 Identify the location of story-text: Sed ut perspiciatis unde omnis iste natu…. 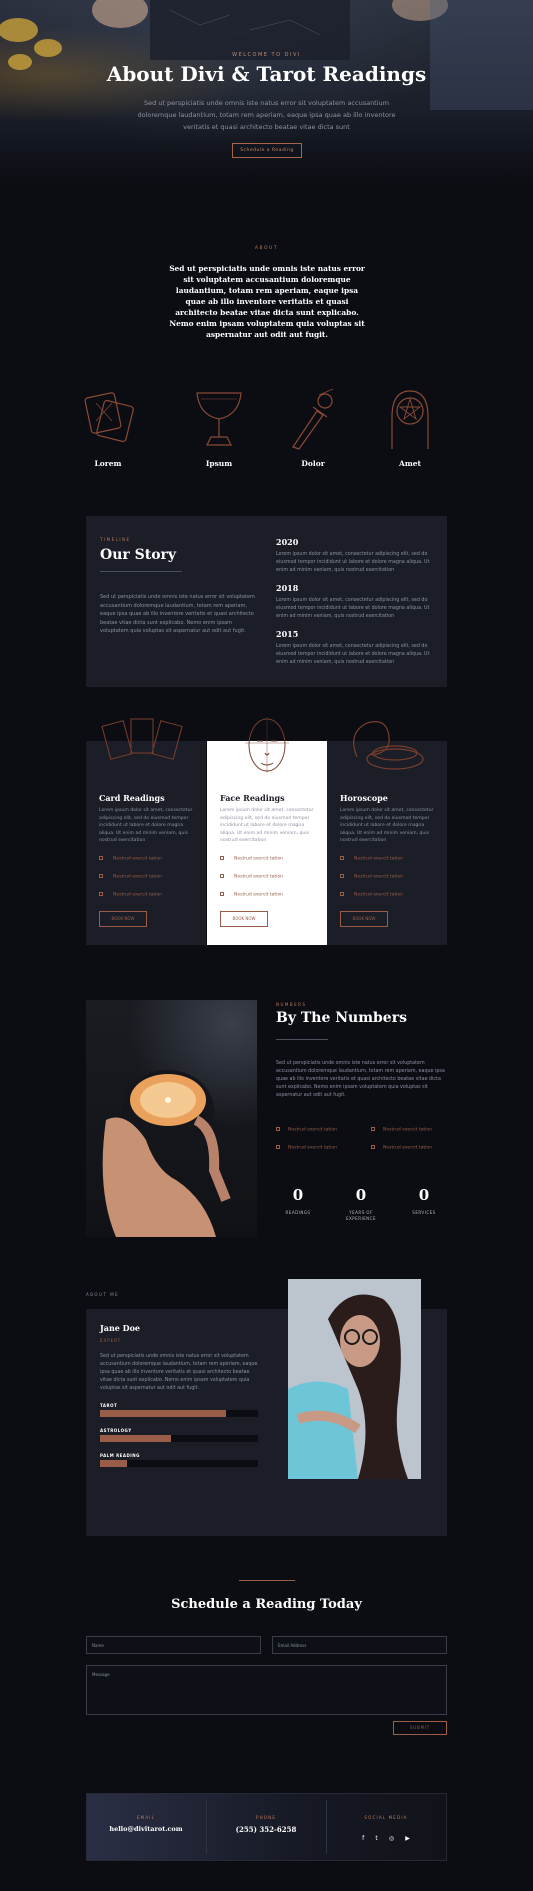
(177, 614).